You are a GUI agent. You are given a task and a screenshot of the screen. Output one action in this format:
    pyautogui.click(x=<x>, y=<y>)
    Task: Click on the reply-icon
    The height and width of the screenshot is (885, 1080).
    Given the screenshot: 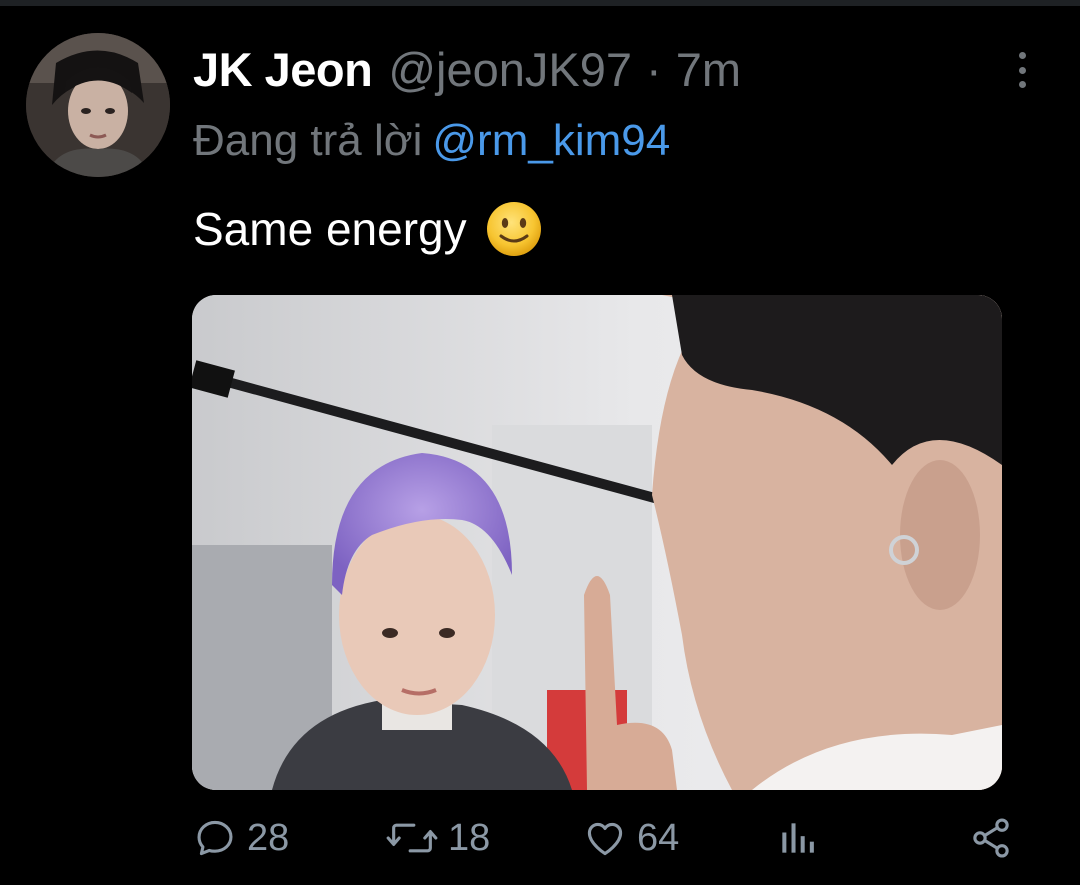 What is the action you would take?
    pyautogui.click(x=215, y=838)
    